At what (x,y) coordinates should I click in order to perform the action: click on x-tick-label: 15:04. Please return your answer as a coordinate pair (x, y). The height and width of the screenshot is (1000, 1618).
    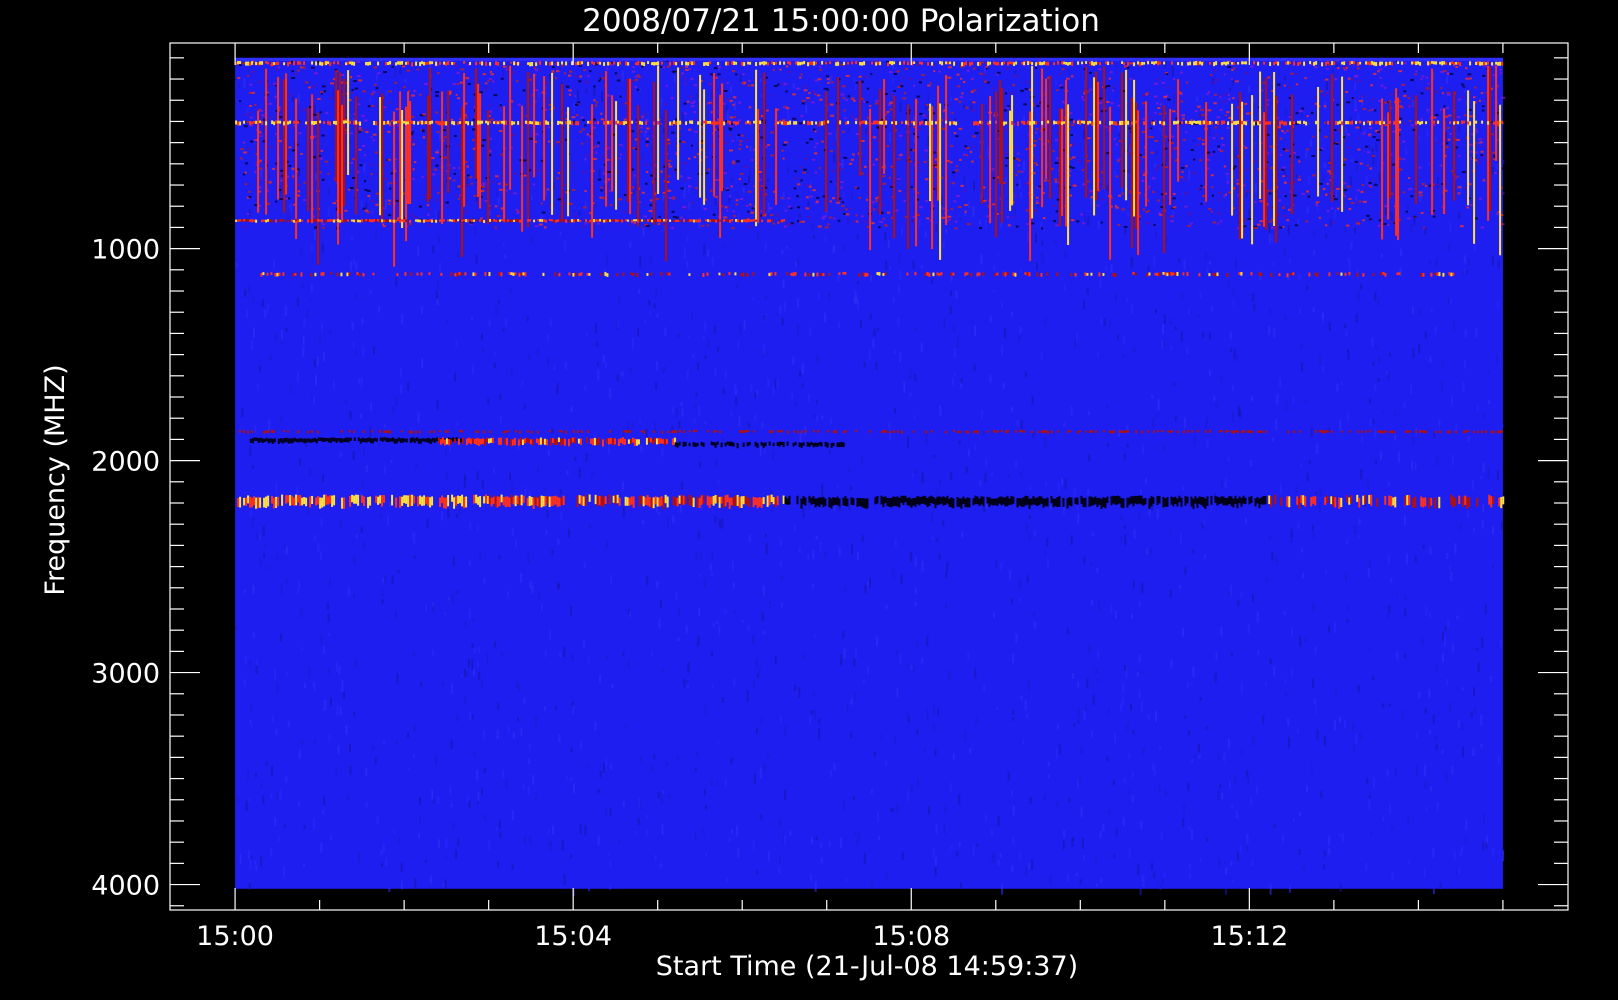
    Looking at the image, I should click on (573, 936).